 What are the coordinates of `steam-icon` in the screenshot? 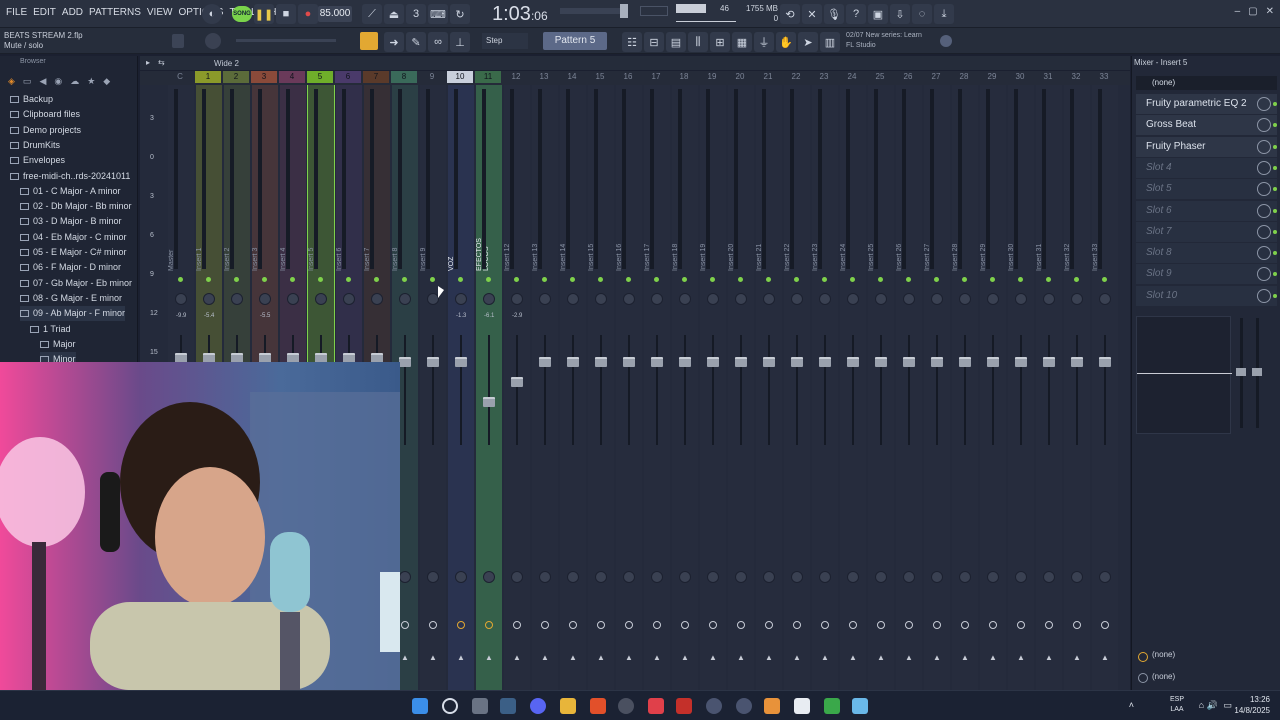 It's located at (508, 706).